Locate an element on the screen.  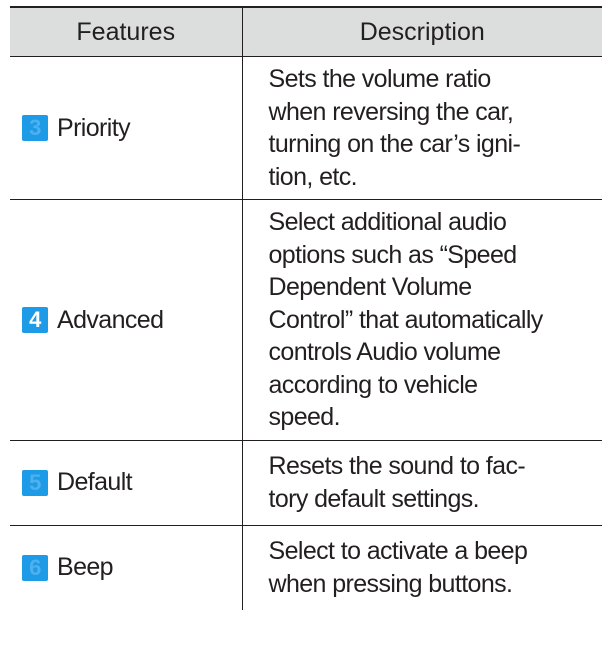
number-badge-icon: 4 is located at coordinates (35, 319).